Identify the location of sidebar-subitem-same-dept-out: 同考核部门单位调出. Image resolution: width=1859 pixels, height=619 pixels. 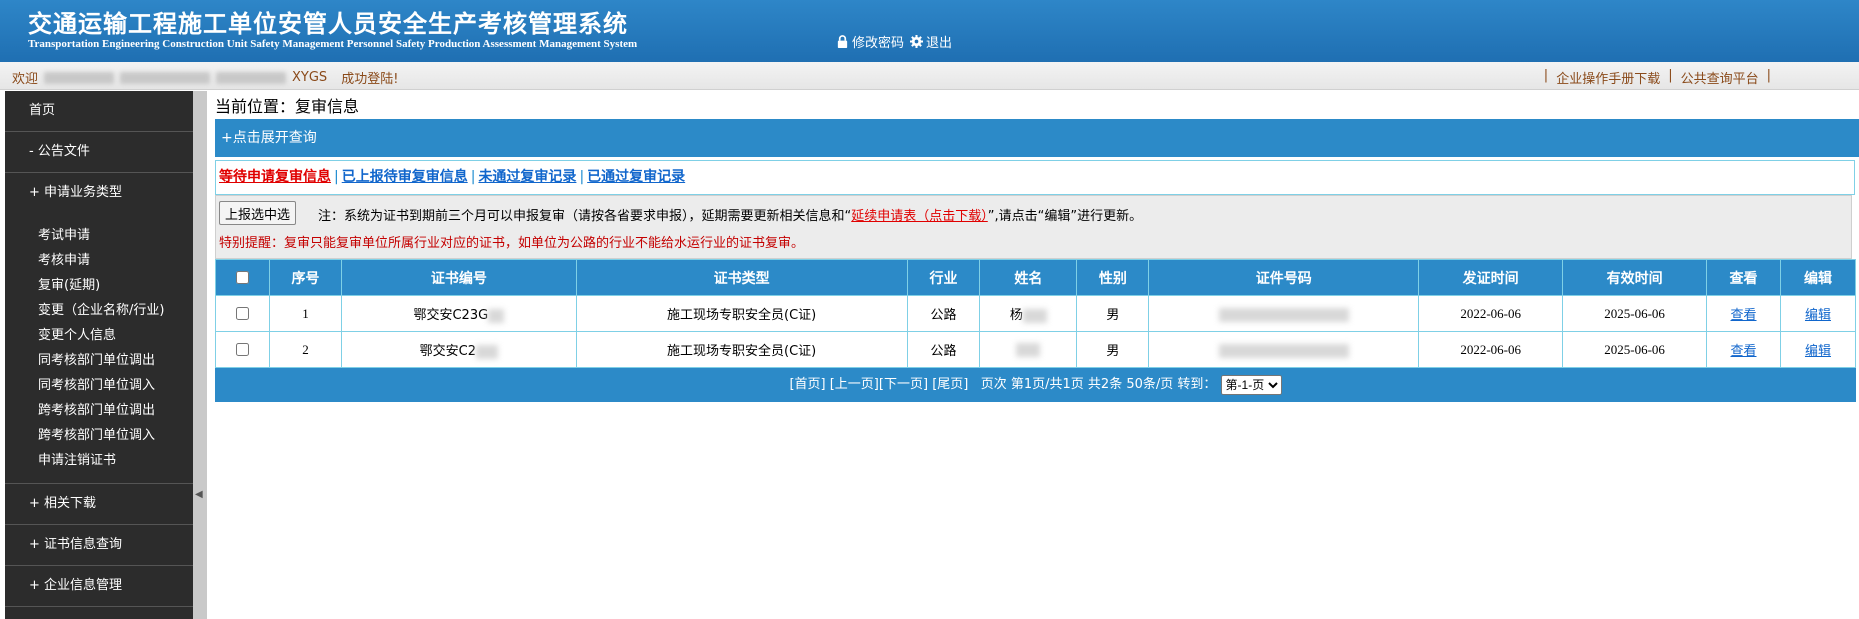
(99, 360).